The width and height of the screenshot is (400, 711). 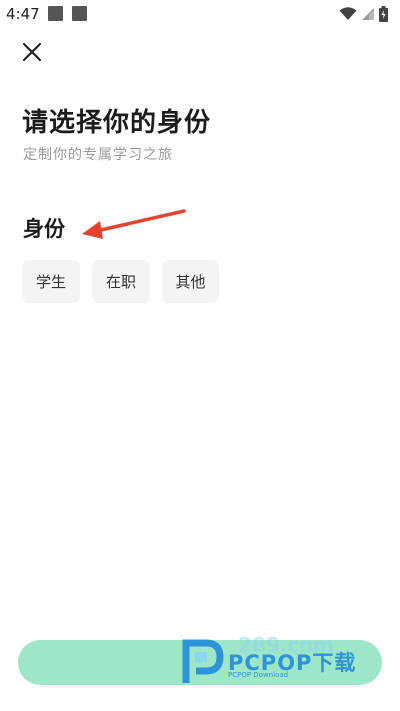 I want to click on watermark-sub: PCPOP Download, so click(x=258, y=675).